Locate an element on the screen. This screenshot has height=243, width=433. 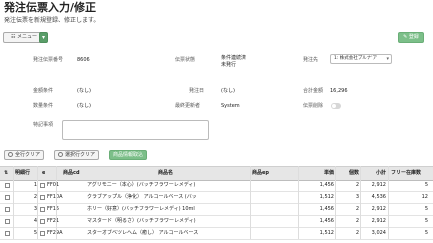
page-subtitle: 発注伝票を新規登録、修正します。 is located at coordinates (52, 20).